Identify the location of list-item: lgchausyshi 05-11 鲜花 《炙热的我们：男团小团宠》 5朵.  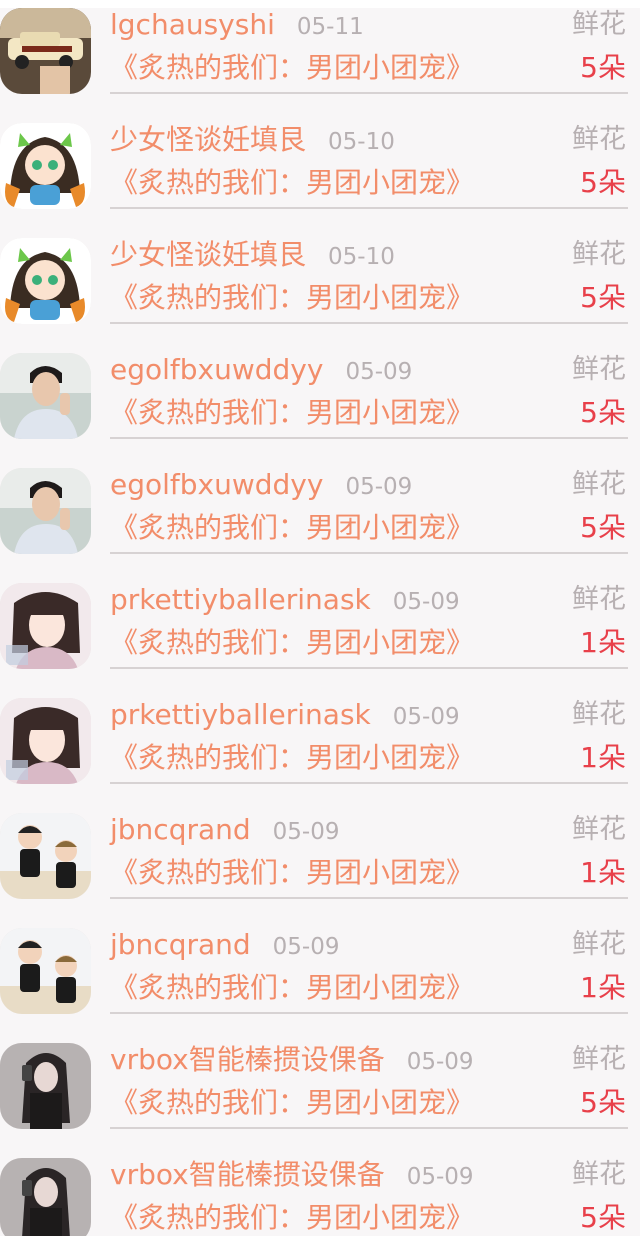
(320, 54).